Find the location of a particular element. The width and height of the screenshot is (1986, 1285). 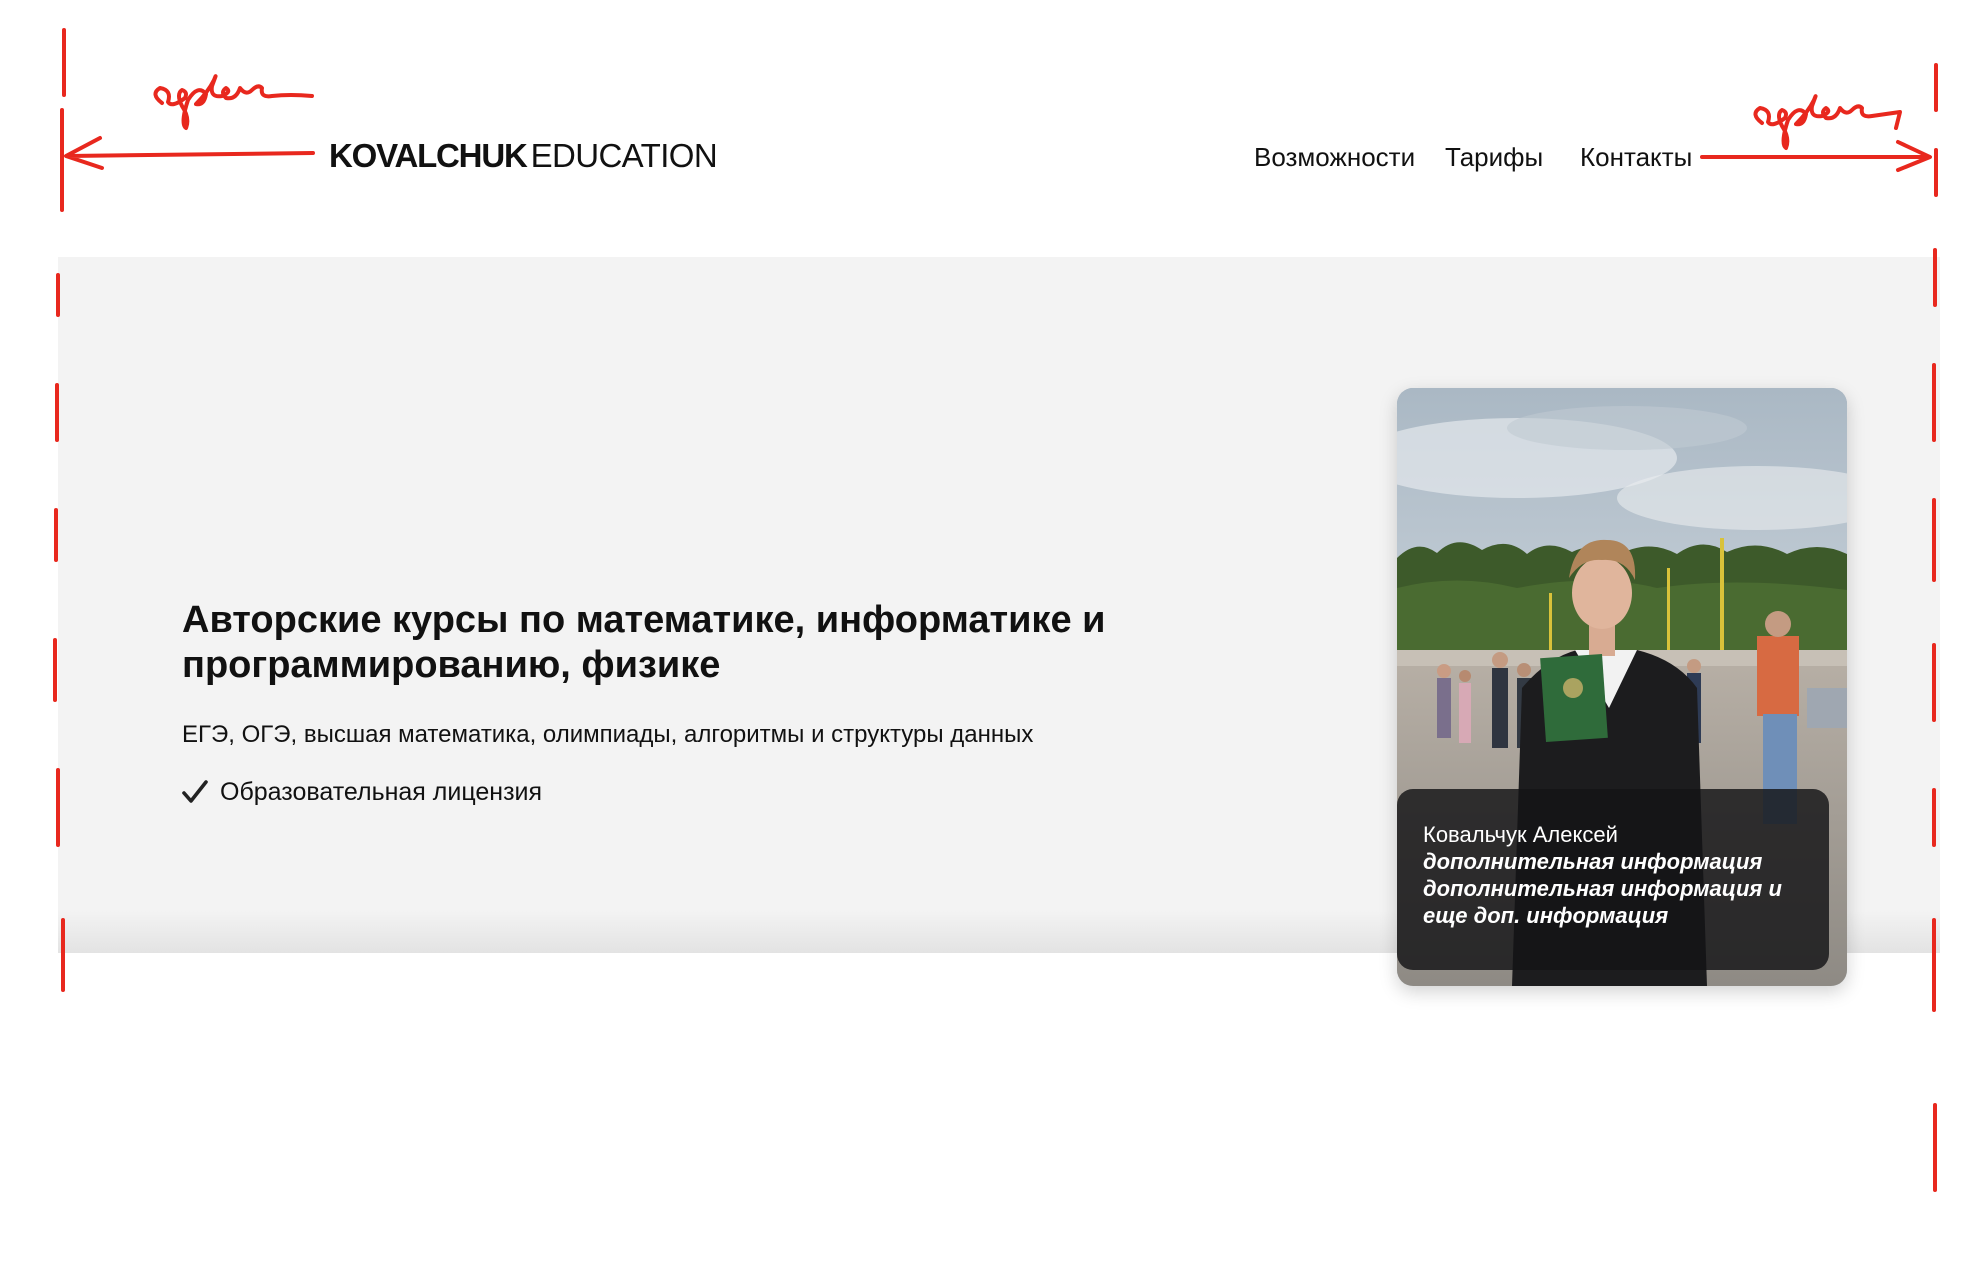

logo-light: EDUCATION is located at coordinates (624, 155).